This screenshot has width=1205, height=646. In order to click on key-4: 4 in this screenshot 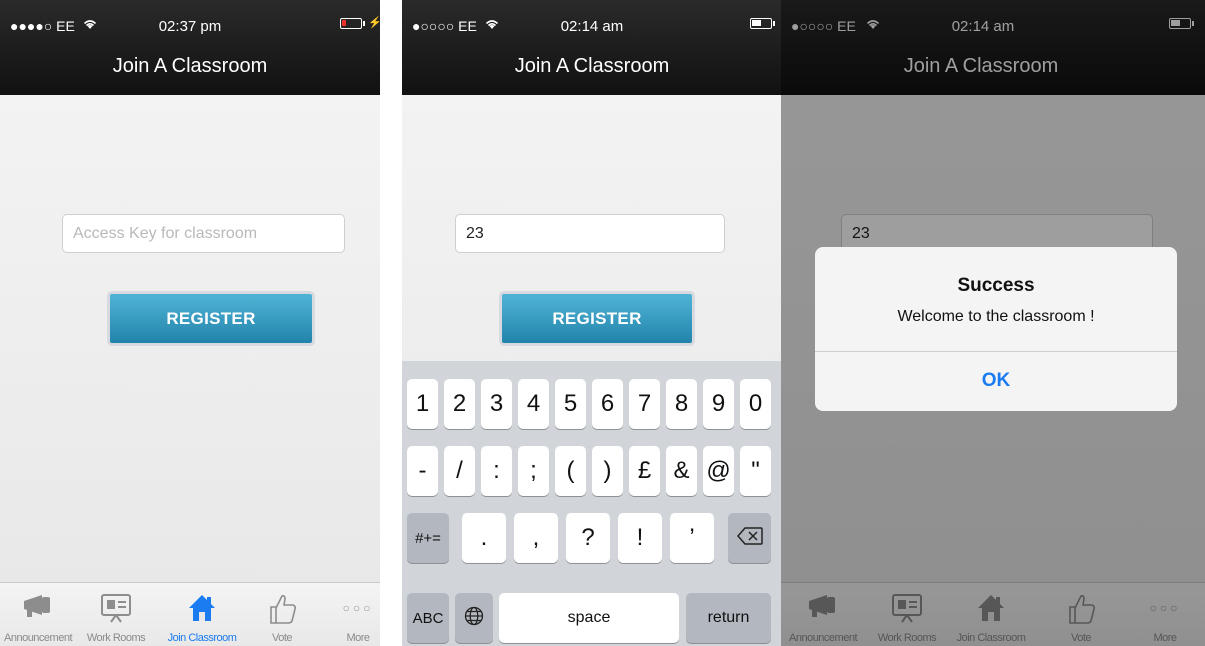, I will do `click(533, 404)`.